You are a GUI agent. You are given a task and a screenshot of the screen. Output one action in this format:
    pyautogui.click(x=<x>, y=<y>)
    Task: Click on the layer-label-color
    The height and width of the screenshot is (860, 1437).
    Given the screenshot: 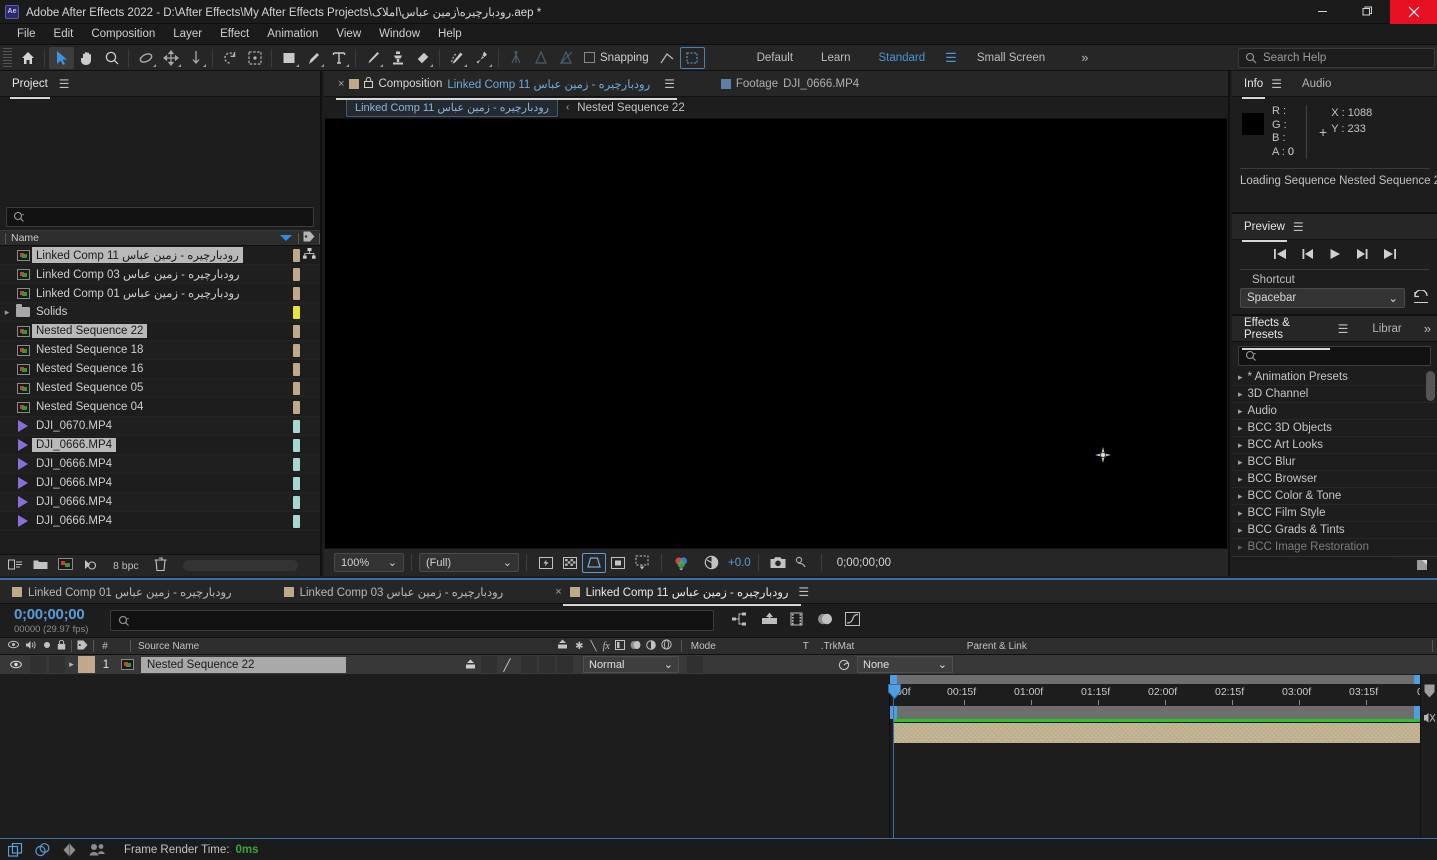 What is the action you would take?
    pyautogui.click(x=86, y=664)
    